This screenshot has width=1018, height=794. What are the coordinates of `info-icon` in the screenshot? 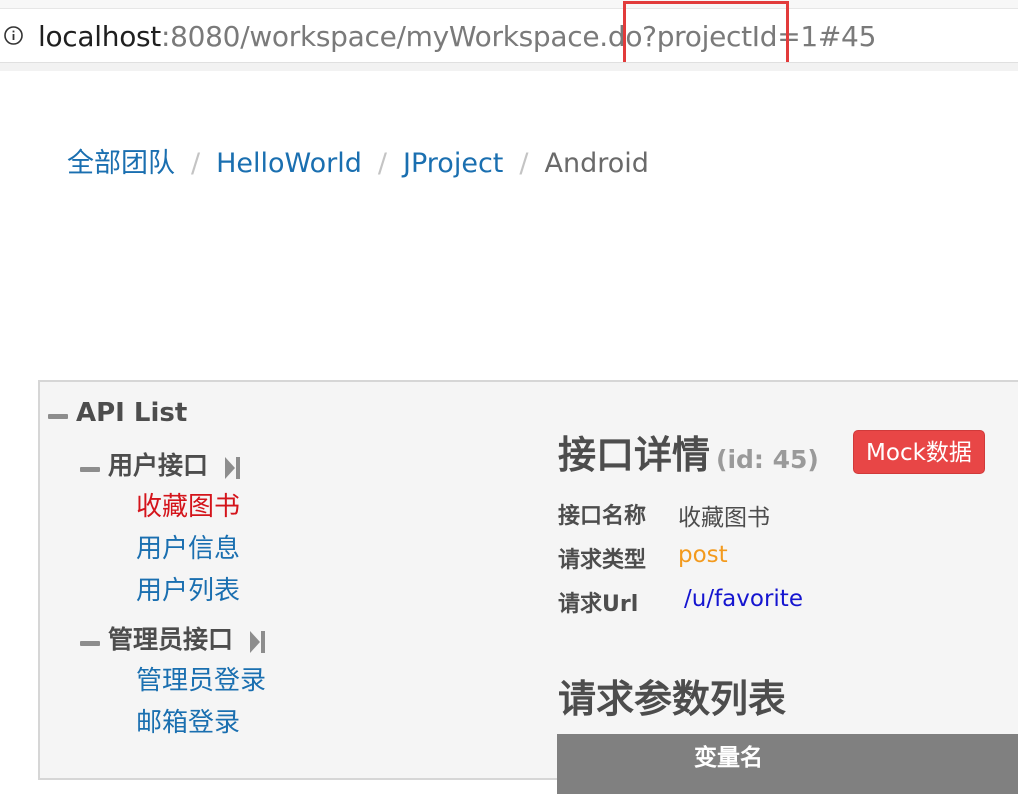 It's located at (13, 35).